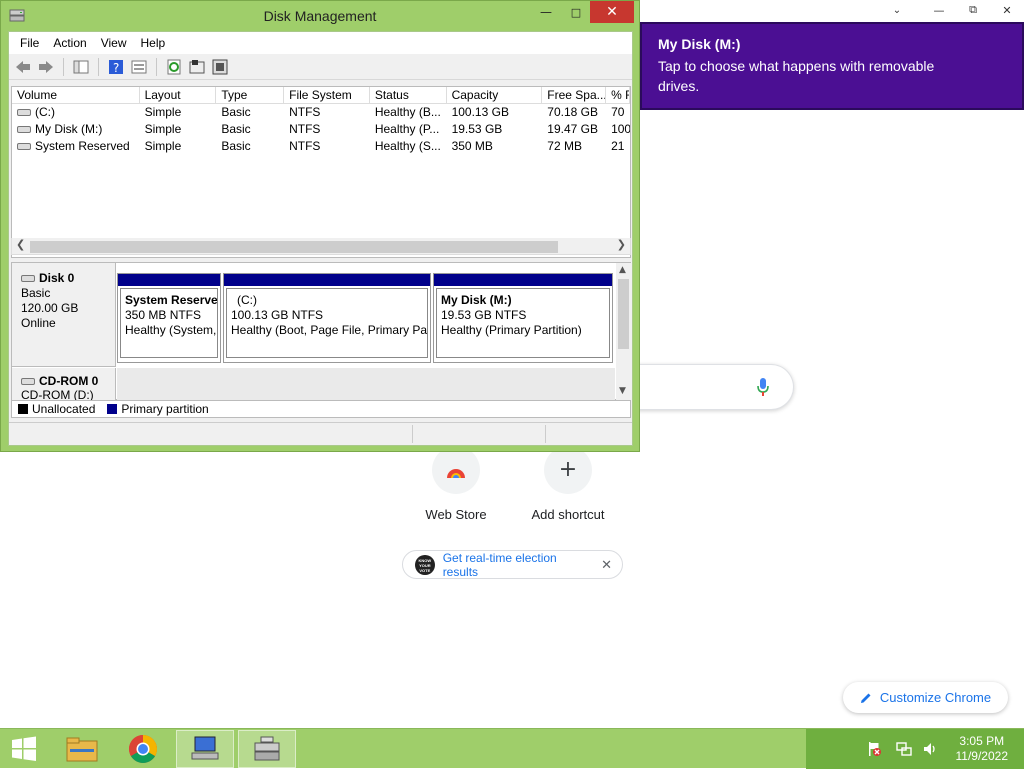 The height and width of the screenshot is (769, 1024). What do you see at coordinates (69, 129) in the screenshot?
I see `volume-name: My Disk (M:)` at bounding box center [69, 129].